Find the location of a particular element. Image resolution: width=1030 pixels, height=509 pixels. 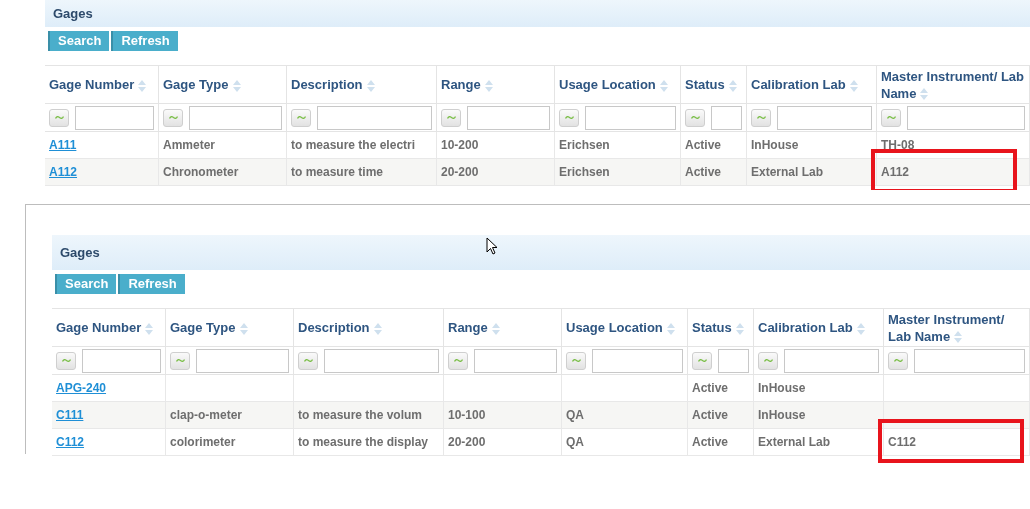

table-row: A111 Ammeter to measure the electri 10-200 Erichsen Active InHouse TH-08 is located at coordinates (537, 145).